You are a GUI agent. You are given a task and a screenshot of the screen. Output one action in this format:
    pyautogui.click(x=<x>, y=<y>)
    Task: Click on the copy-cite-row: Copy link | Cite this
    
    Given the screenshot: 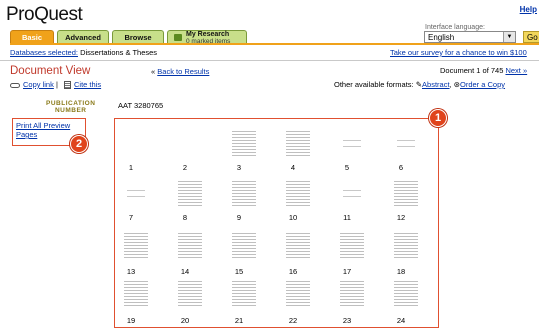 What is the action you would take?
    pyautogui.click(x=55, y=85)
    